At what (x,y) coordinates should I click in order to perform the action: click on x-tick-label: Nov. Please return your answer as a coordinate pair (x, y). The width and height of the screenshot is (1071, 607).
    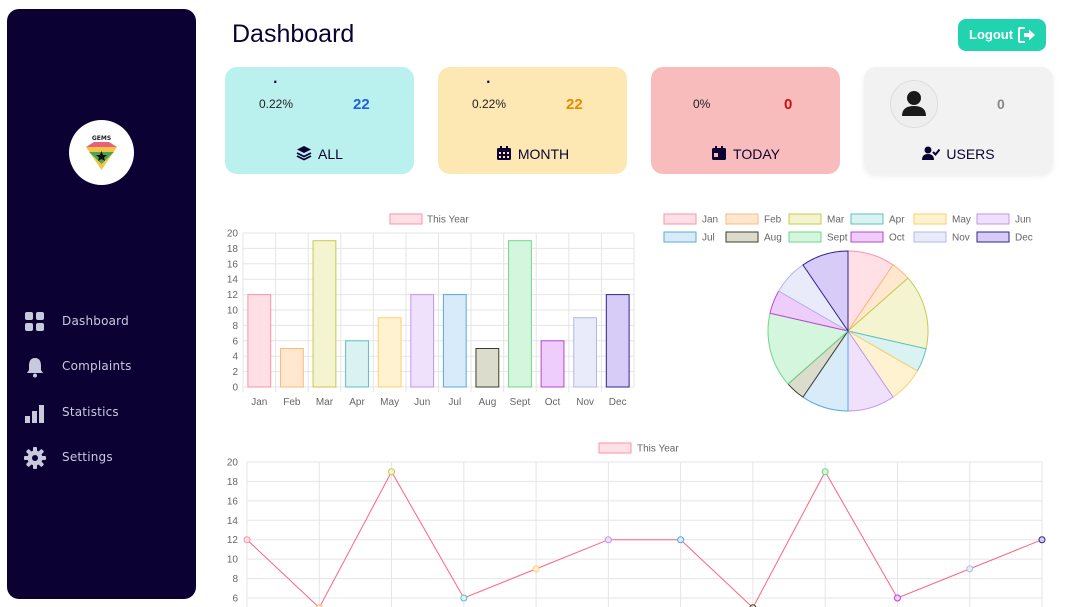
    Looking at the image, I should click on (585, 402).